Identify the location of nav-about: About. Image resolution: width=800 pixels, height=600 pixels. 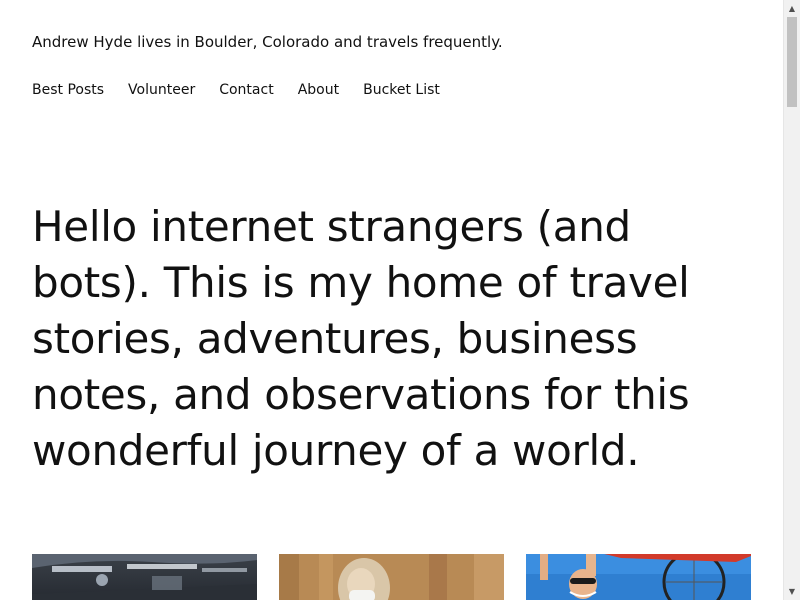
(318, 90).